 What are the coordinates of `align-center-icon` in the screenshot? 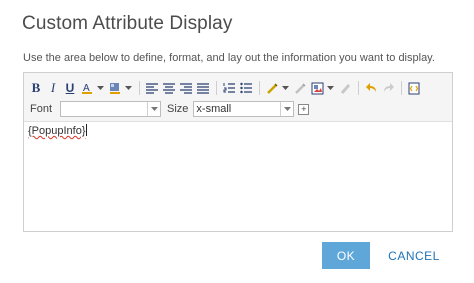 It's located at (169, 88).